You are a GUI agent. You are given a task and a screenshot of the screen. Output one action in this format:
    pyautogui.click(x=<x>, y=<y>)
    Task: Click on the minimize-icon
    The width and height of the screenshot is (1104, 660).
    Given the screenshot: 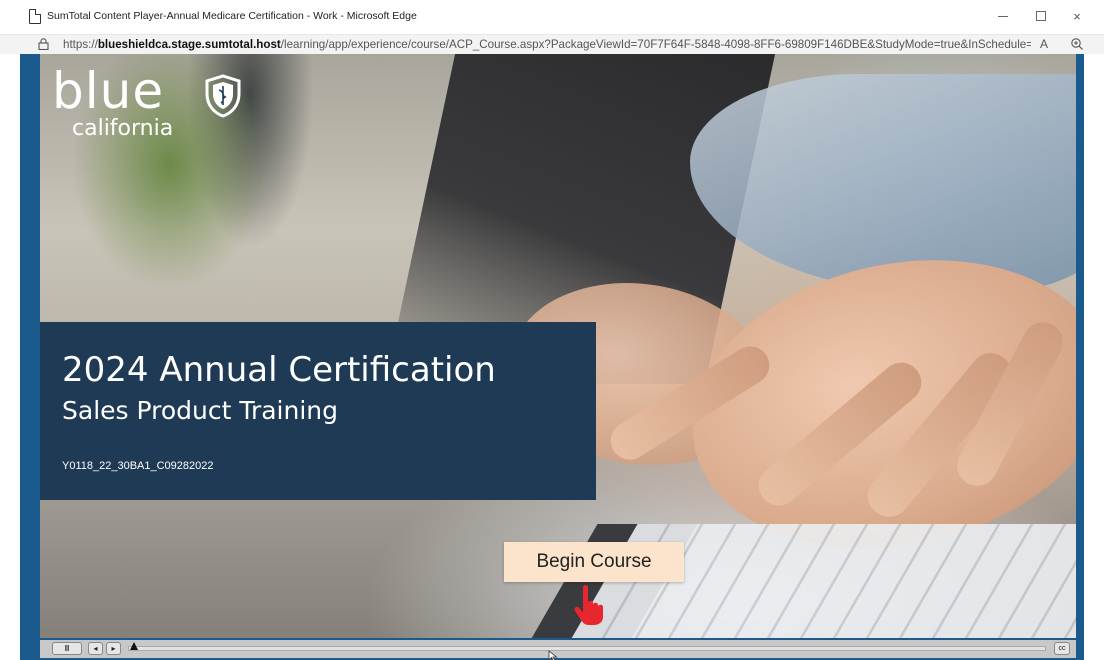 What is the action you would take?
    pyautogui.click(x=1003, y=16)
    